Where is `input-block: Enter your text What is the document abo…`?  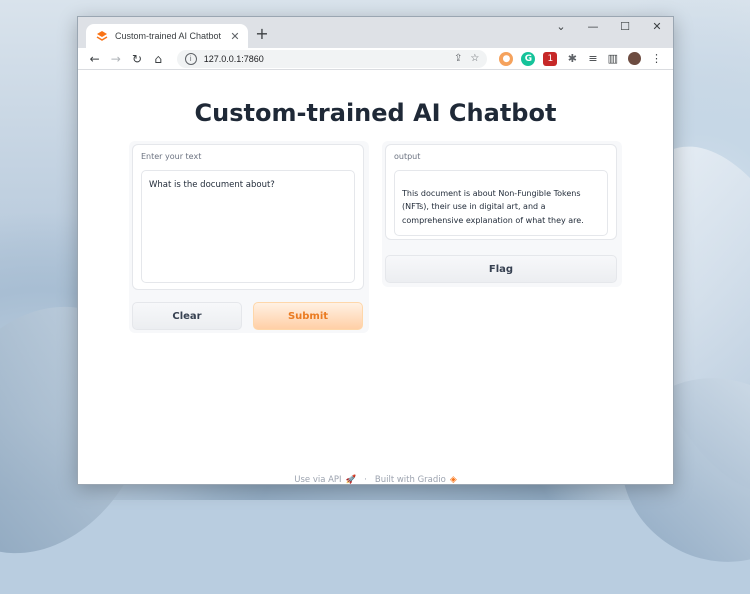
input-block: Enter your text What is the document abo… is located at coordinates (248, 217).